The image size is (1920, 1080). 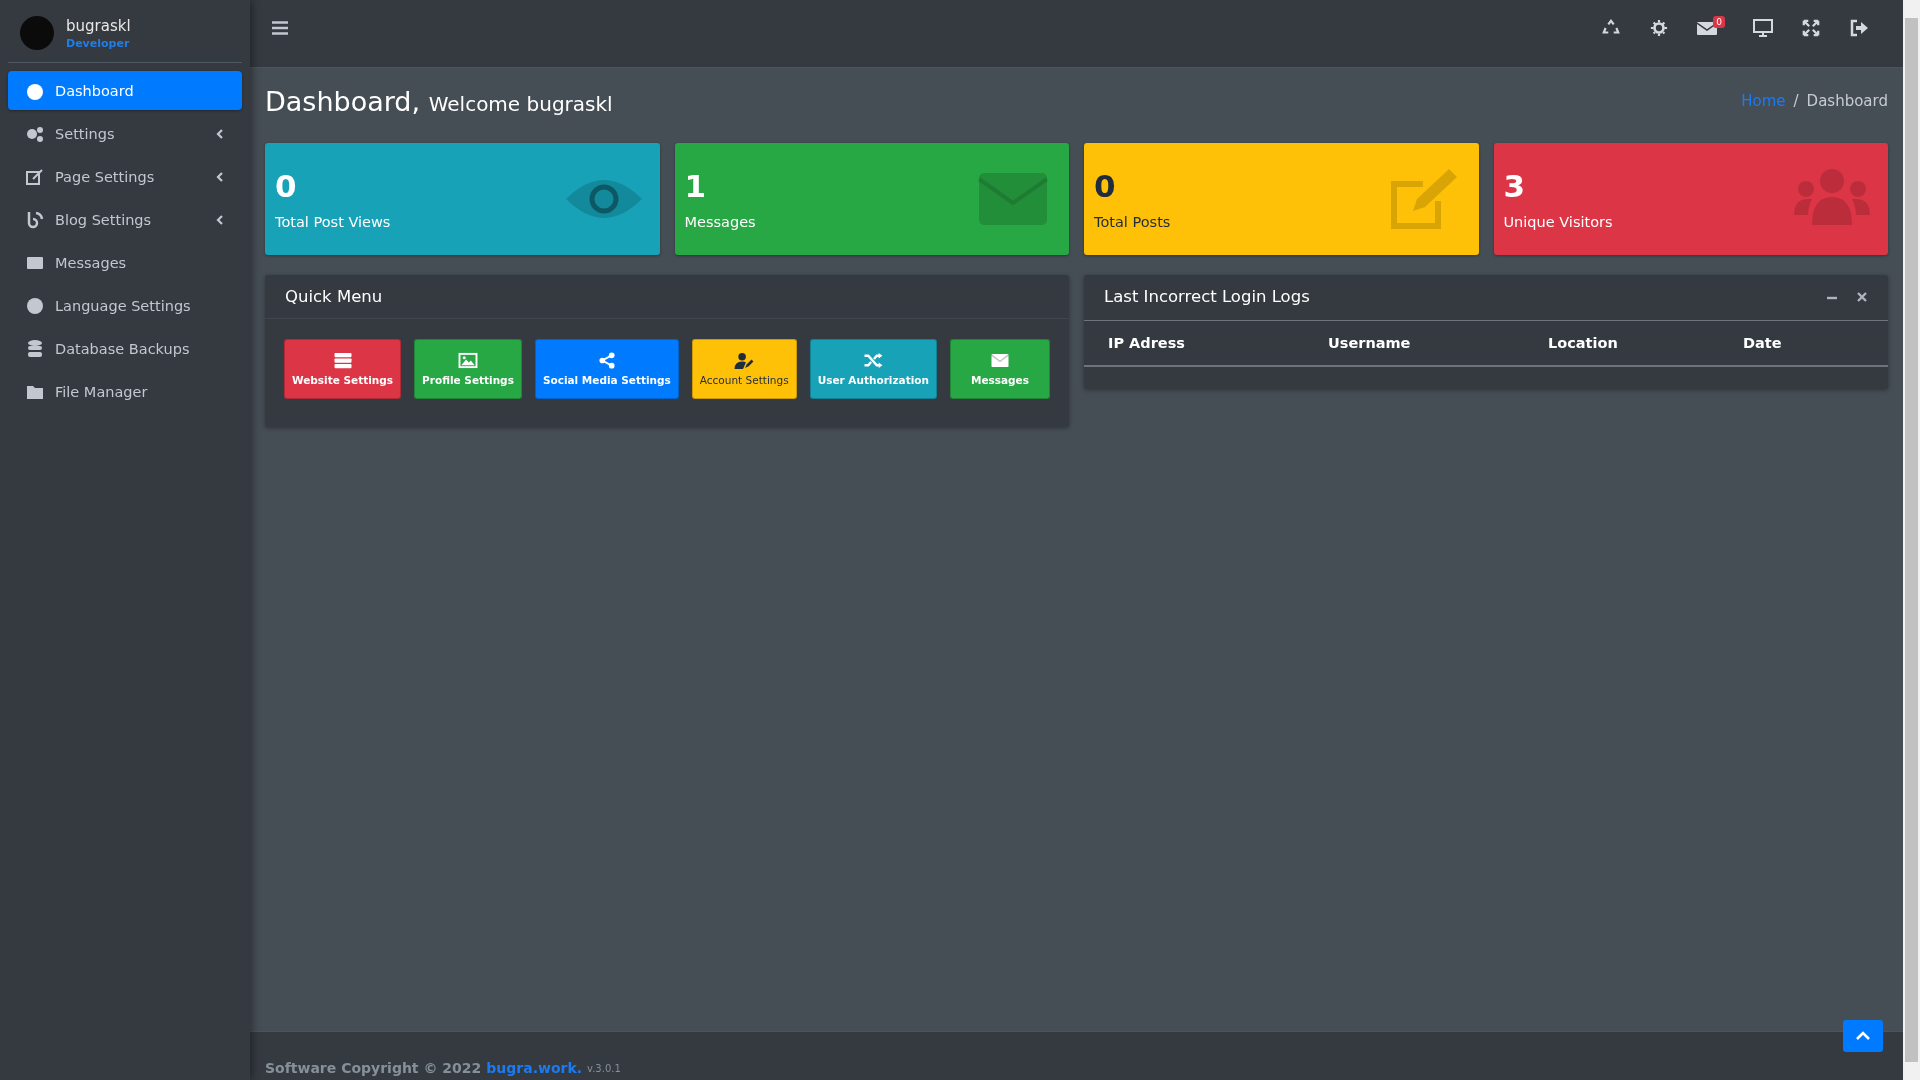 What do you see at coordinates (696, 186) in the screenshot?
I see `stat-value: 1` at bounding box center [696, 186].